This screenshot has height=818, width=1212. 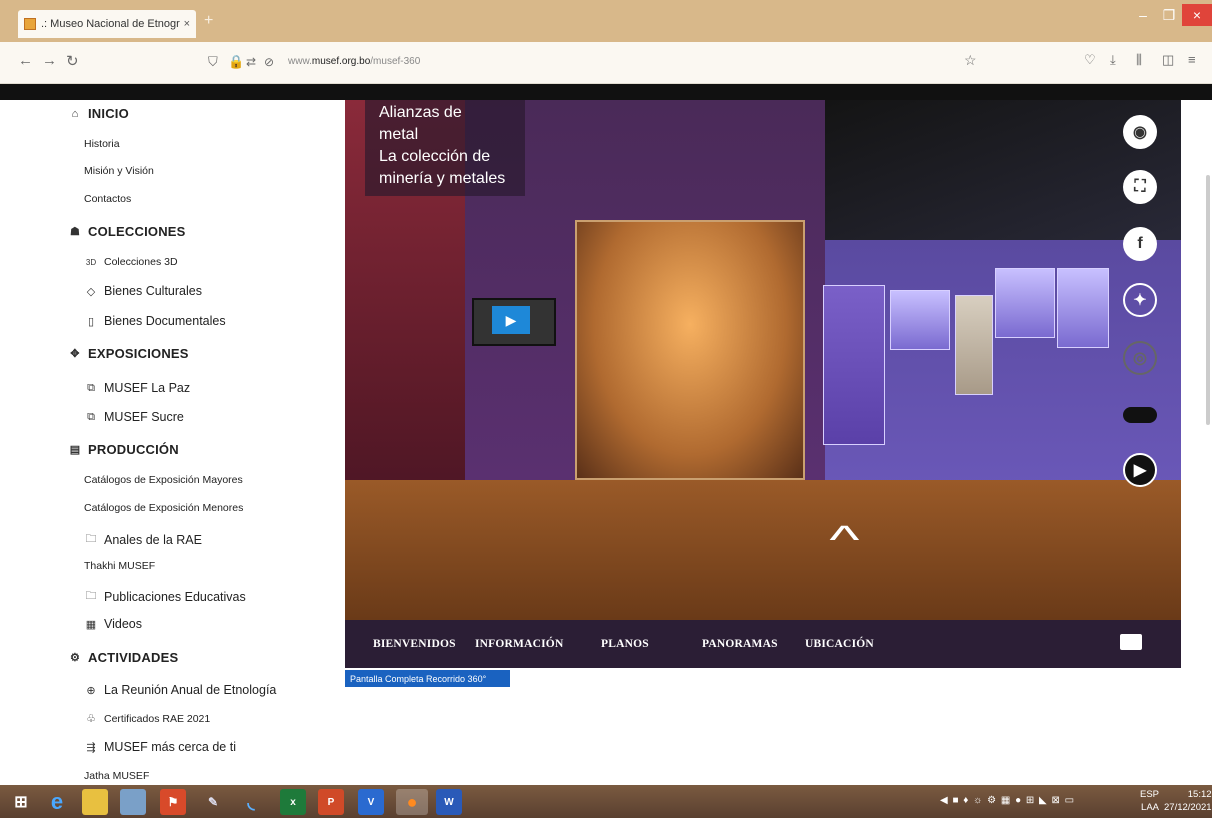 What do you see at coordinates (511, 320) in the screenshot?
I see `play-video-button: ▶` at bounding box center [511, 320].